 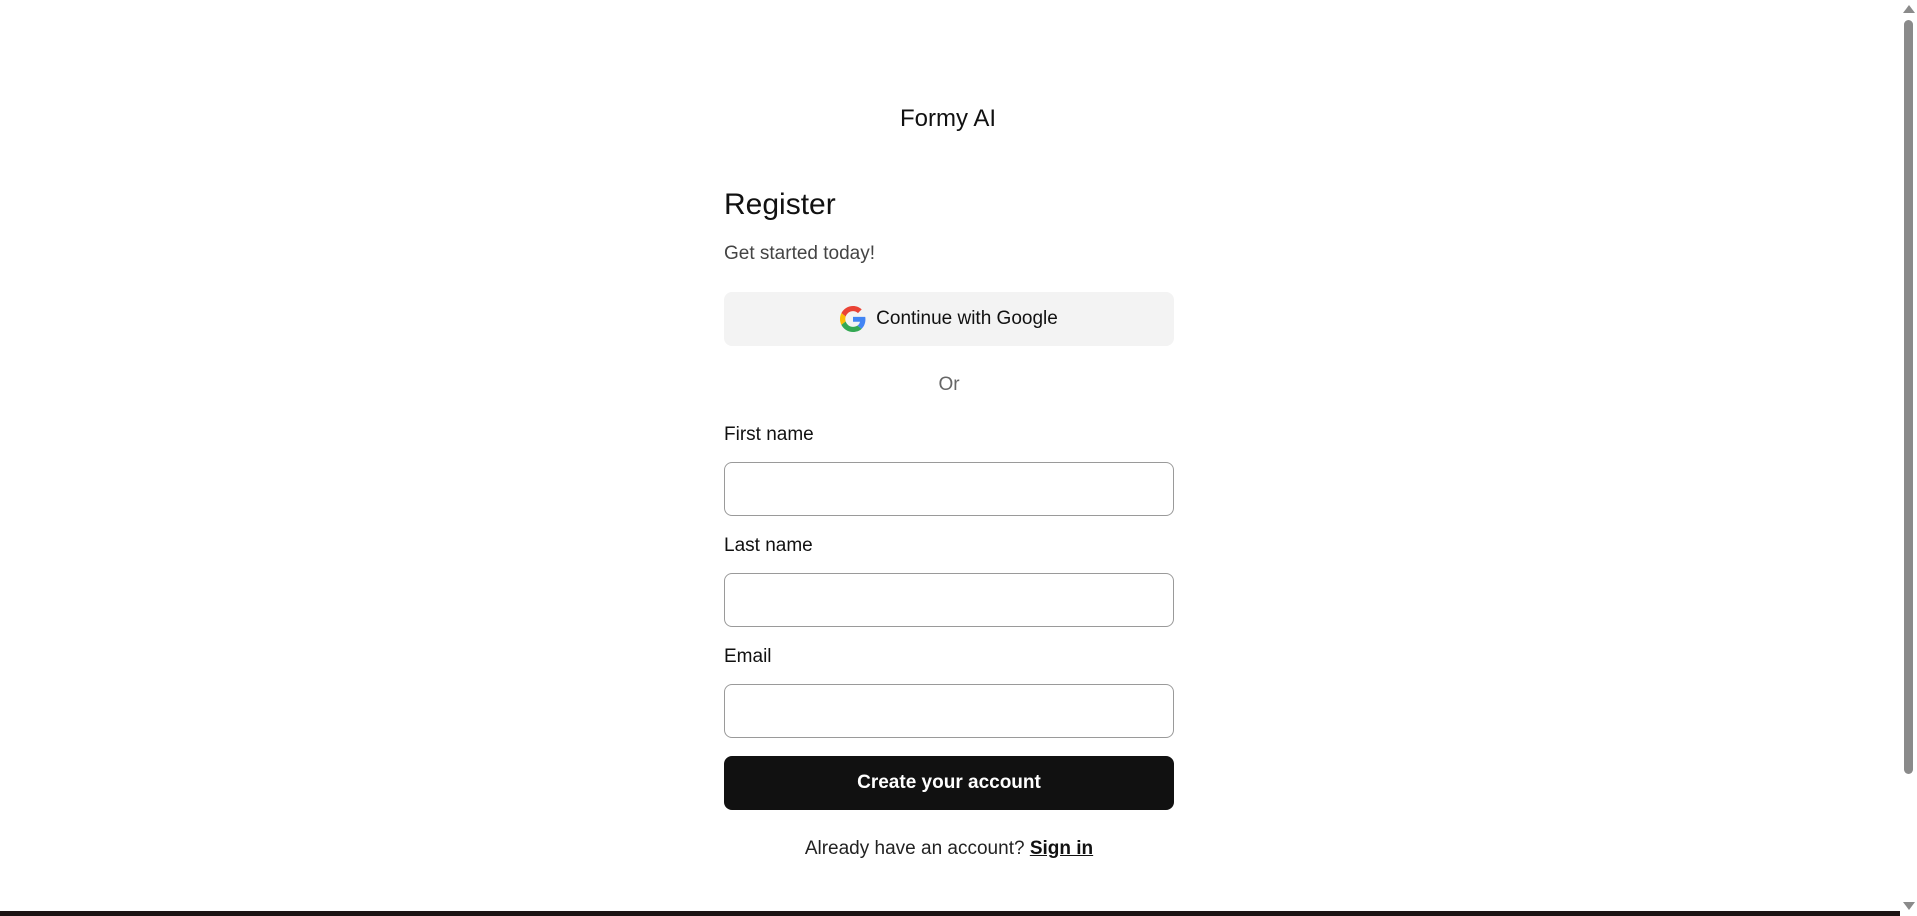 I want to click on google-button-label: Continue with Google, so click(x=967, y=318).